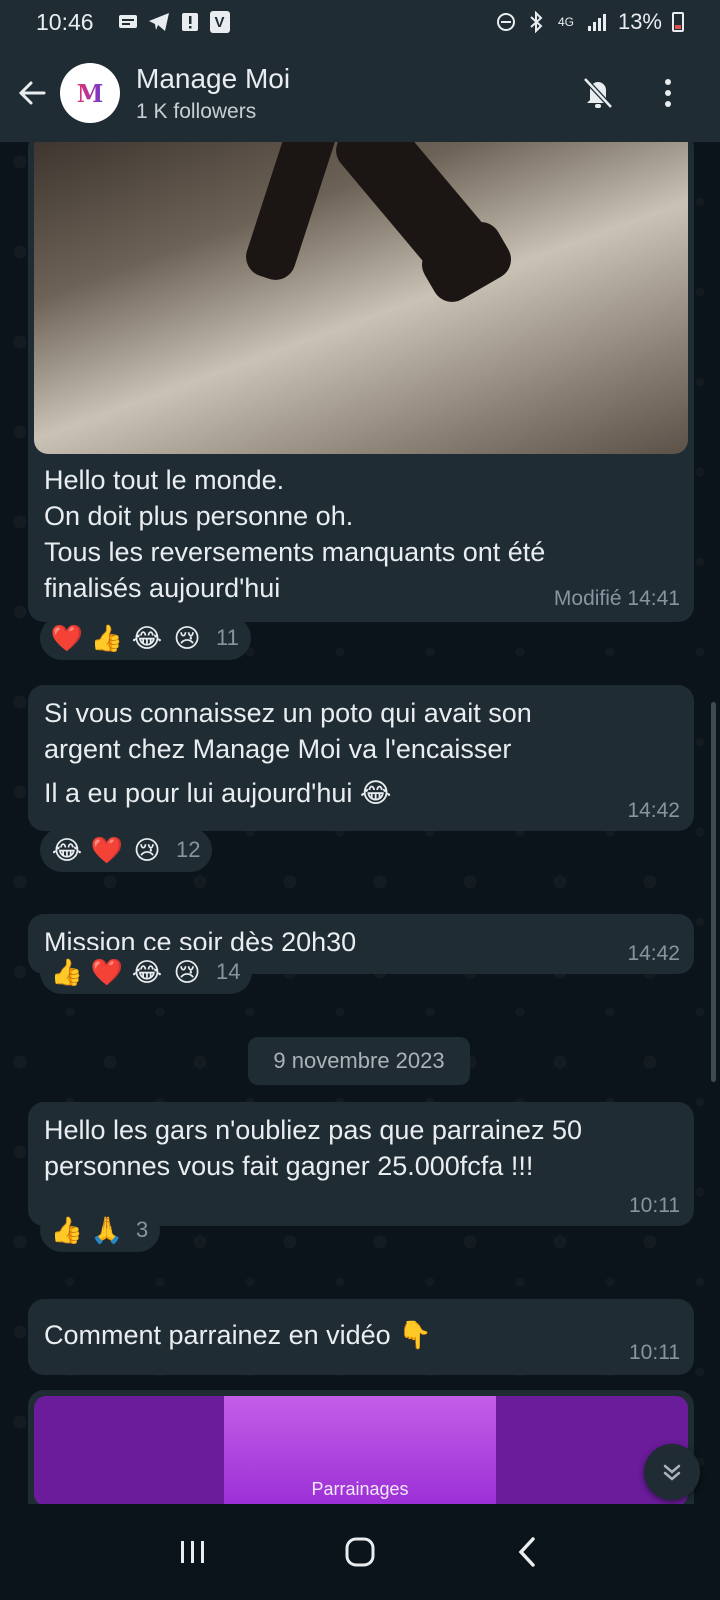  What do you see at coordinates (142, 1229) in the screenshot?
I see `reaction-count: 3` at bounding box center [142, 1229].